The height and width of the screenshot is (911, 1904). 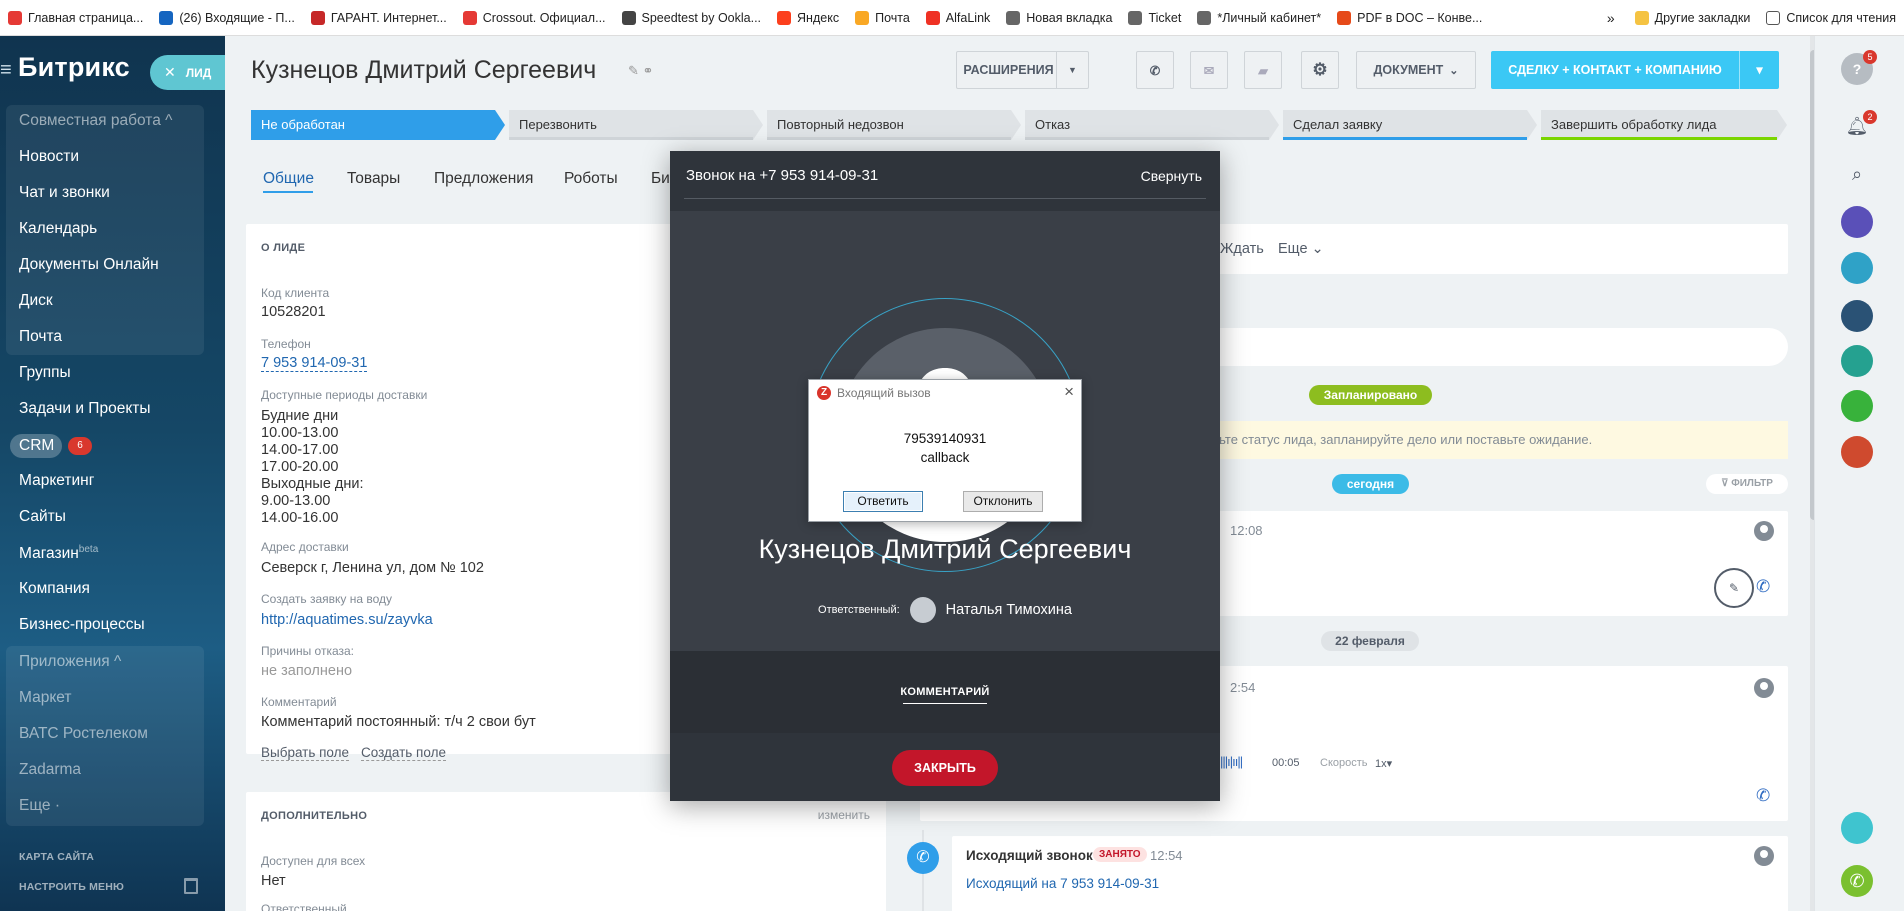 What do you see at coordinates (958, 17) in the screenshot?
I see `bookmark-item: AlfaLink` at bounding box center [958, 17].